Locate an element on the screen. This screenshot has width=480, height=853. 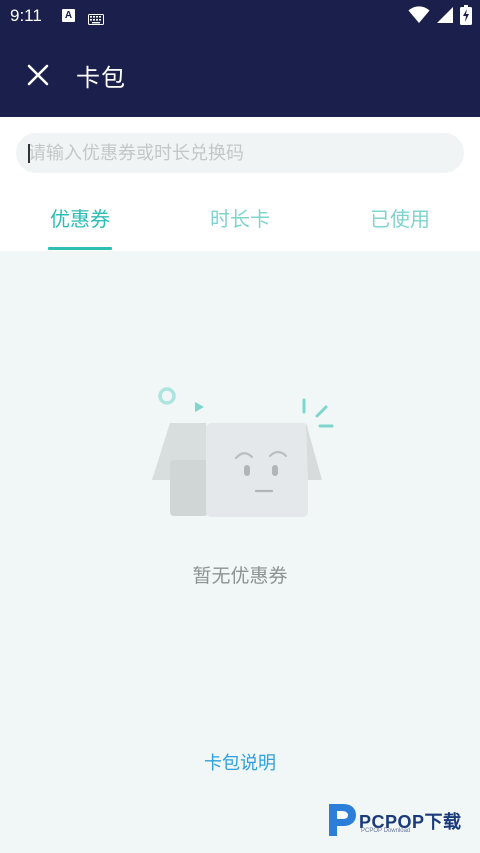
signal-icon is located at coordinates (445, 17).